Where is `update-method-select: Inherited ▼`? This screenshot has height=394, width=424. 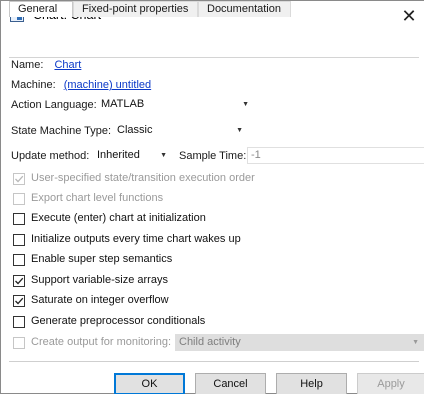
update-method-select: Inherited ▼ is located at coordinates (133, 155).